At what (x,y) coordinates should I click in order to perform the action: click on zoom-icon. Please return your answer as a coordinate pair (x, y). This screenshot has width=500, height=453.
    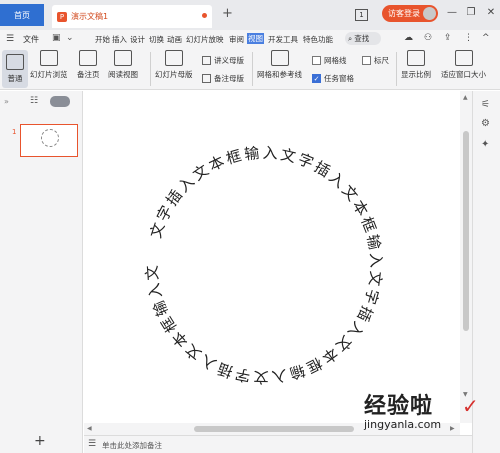
    Looking at the image, I should click on (416, 58).